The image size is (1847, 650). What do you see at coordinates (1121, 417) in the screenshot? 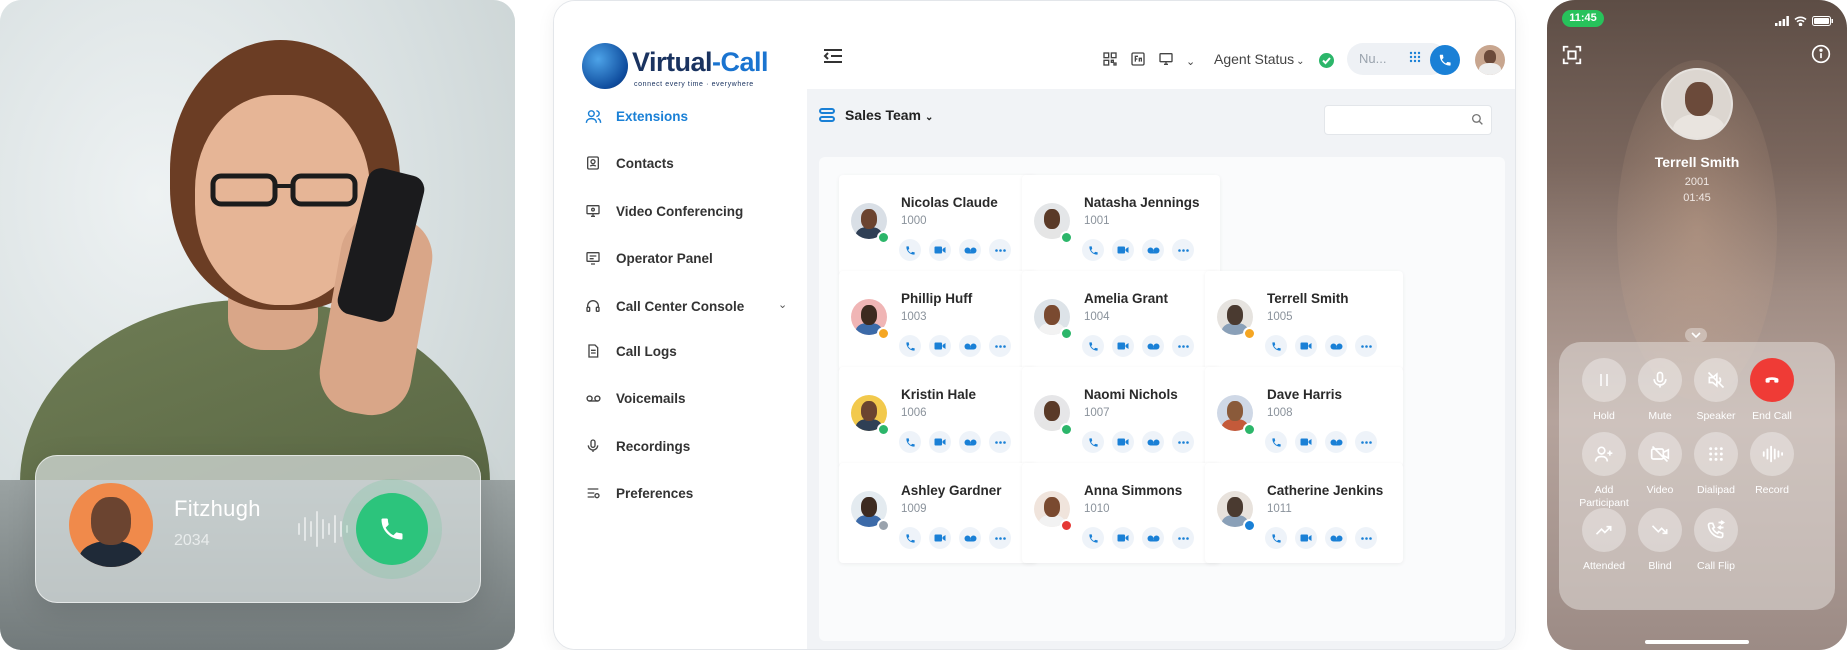
I see `extension-card: Naomi Nichols 1007` at bounding box center [1121, 417].